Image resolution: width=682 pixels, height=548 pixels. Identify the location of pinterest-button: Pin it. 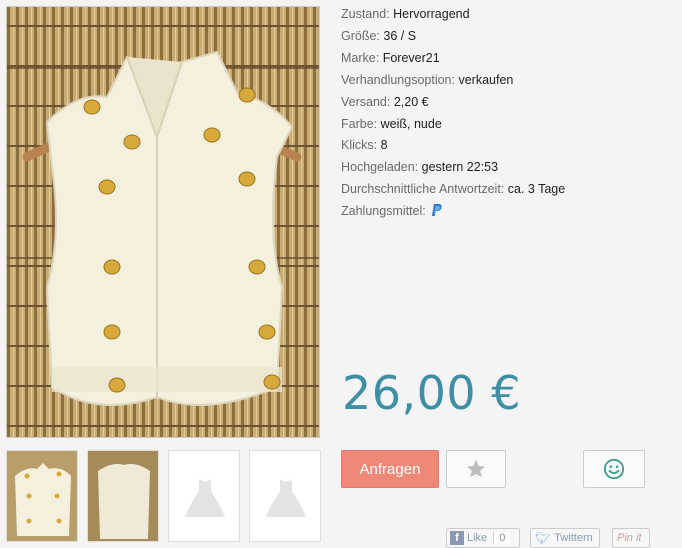
(631, 538).